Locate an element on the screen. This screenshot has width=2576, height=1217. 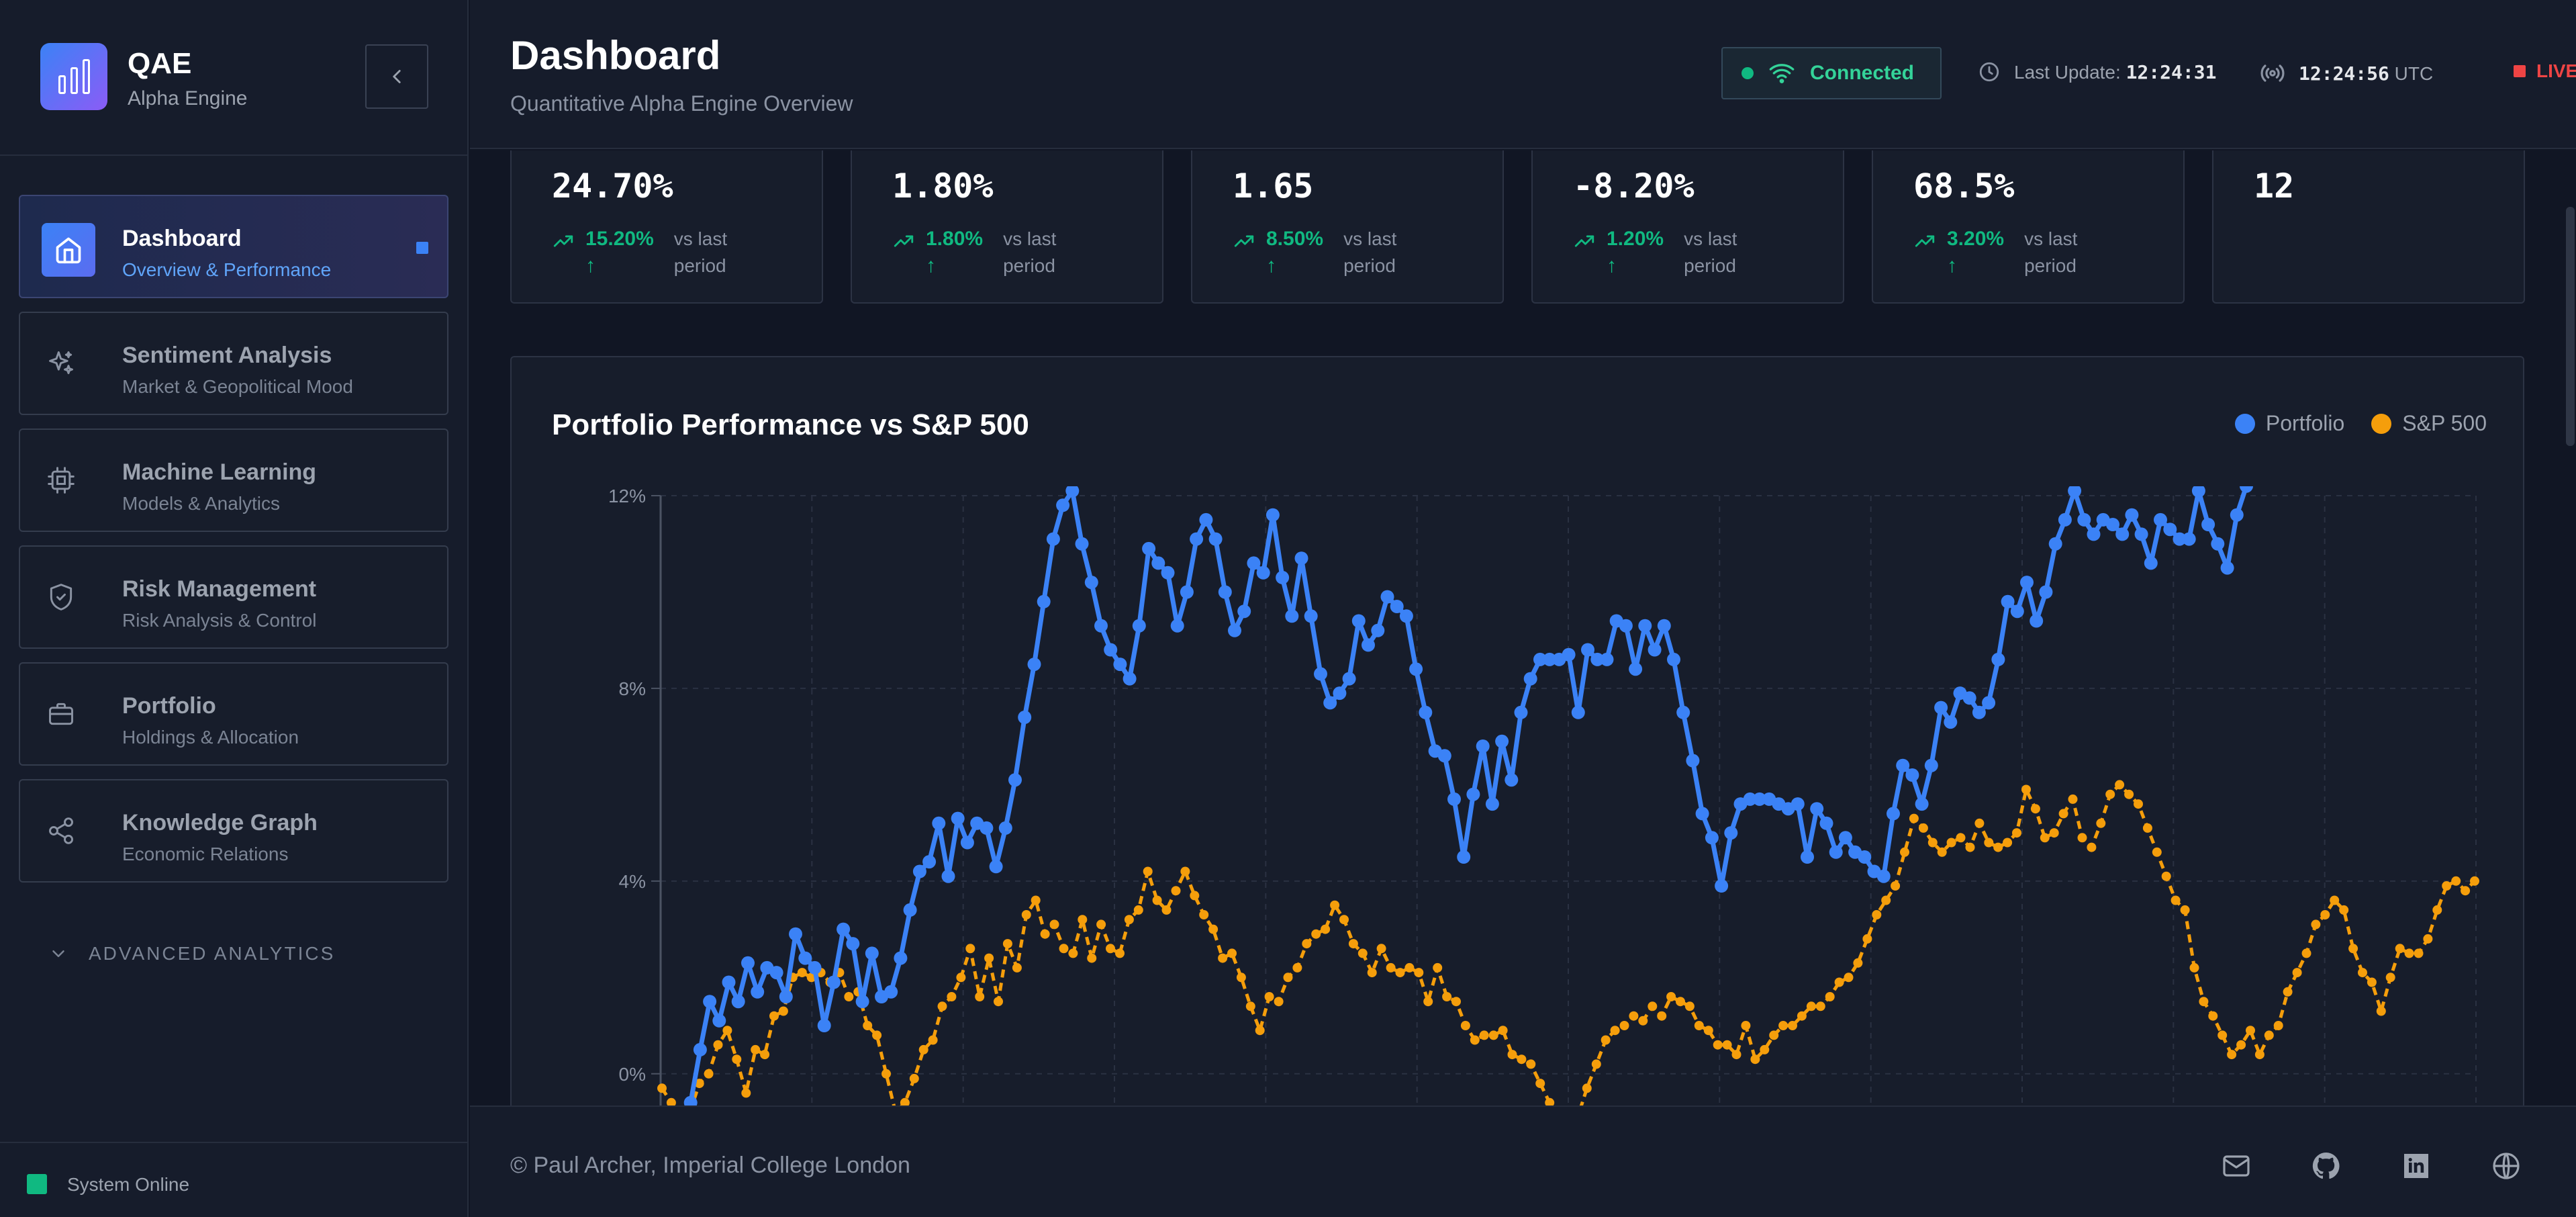
nav-item-risk-management: Risk Management Risk Analysis & Control is located at coordinates (233, 597).